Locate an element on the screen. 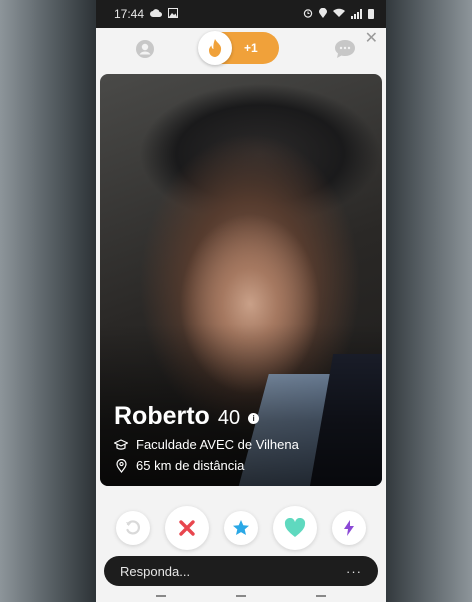 Image resolution: width=472 pixels, height=602 pixels. system-nav-bar is located at coordinates (241, 596).